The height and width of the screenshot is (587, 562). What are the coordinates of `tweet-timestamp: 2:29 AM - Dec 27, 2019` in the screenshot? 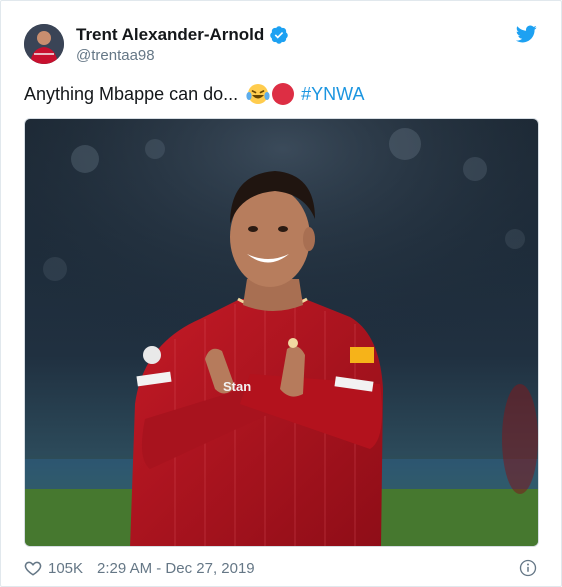 It's located at (176, 568).